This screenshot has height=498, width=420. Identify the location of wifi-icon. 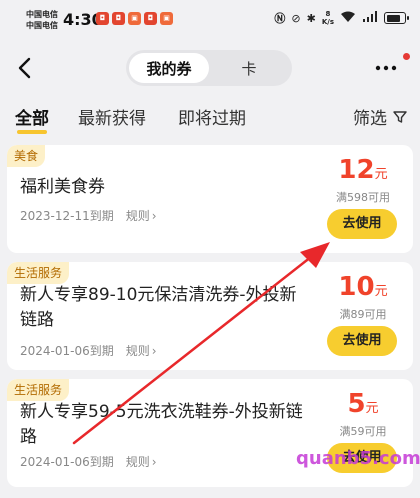
(348, 18).